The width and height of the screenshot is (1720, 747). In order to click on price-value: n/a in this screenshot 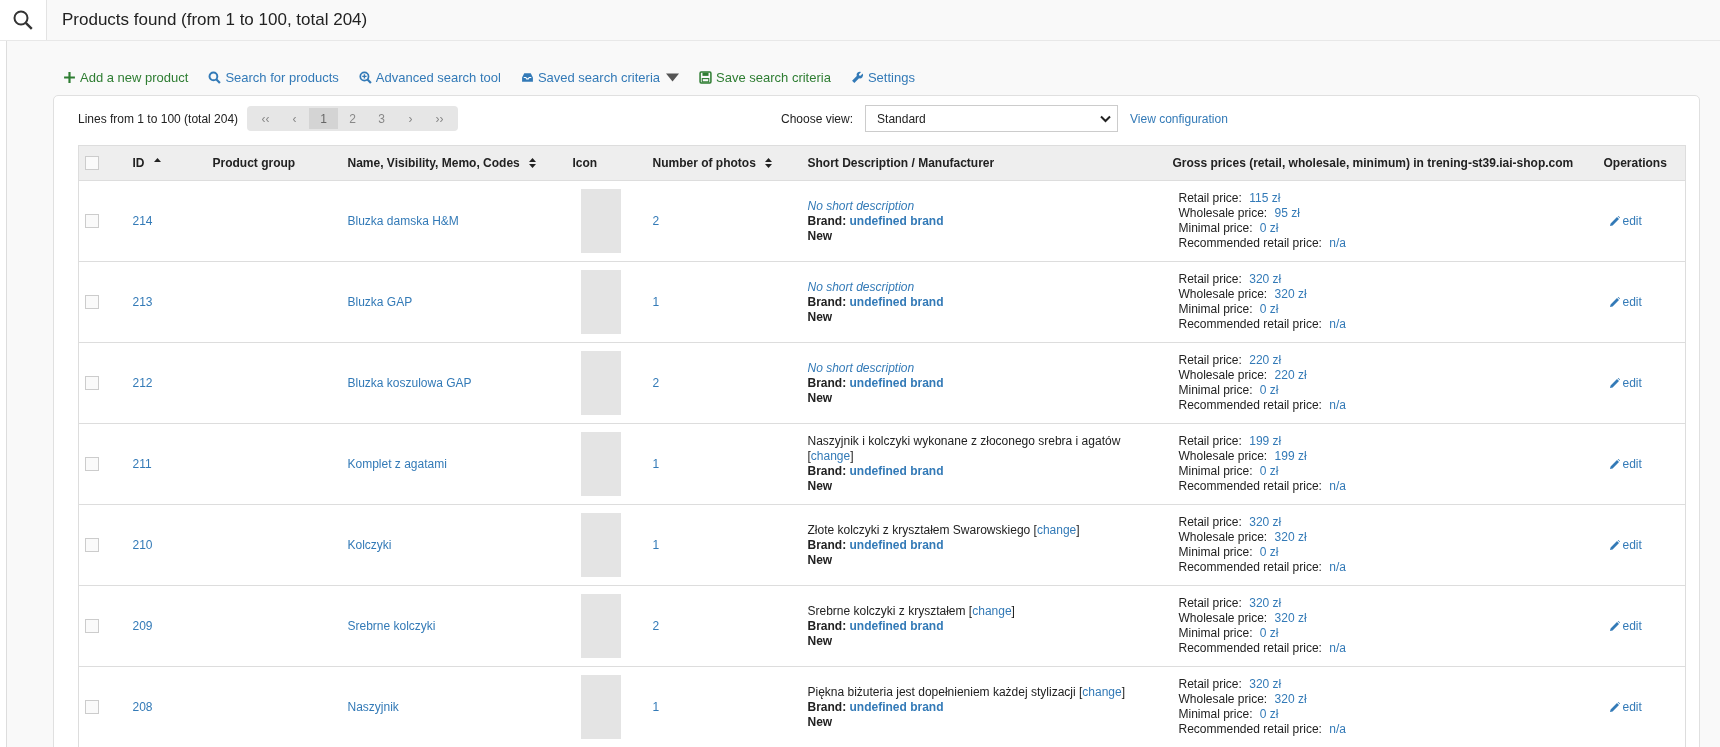, I will do `click(1337, 648)`.